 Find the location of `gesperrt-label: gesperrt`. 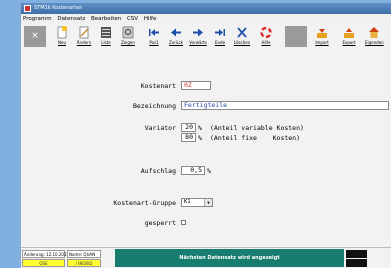

gesperrt-label: gesperrt is located at coordinates (160, 223).